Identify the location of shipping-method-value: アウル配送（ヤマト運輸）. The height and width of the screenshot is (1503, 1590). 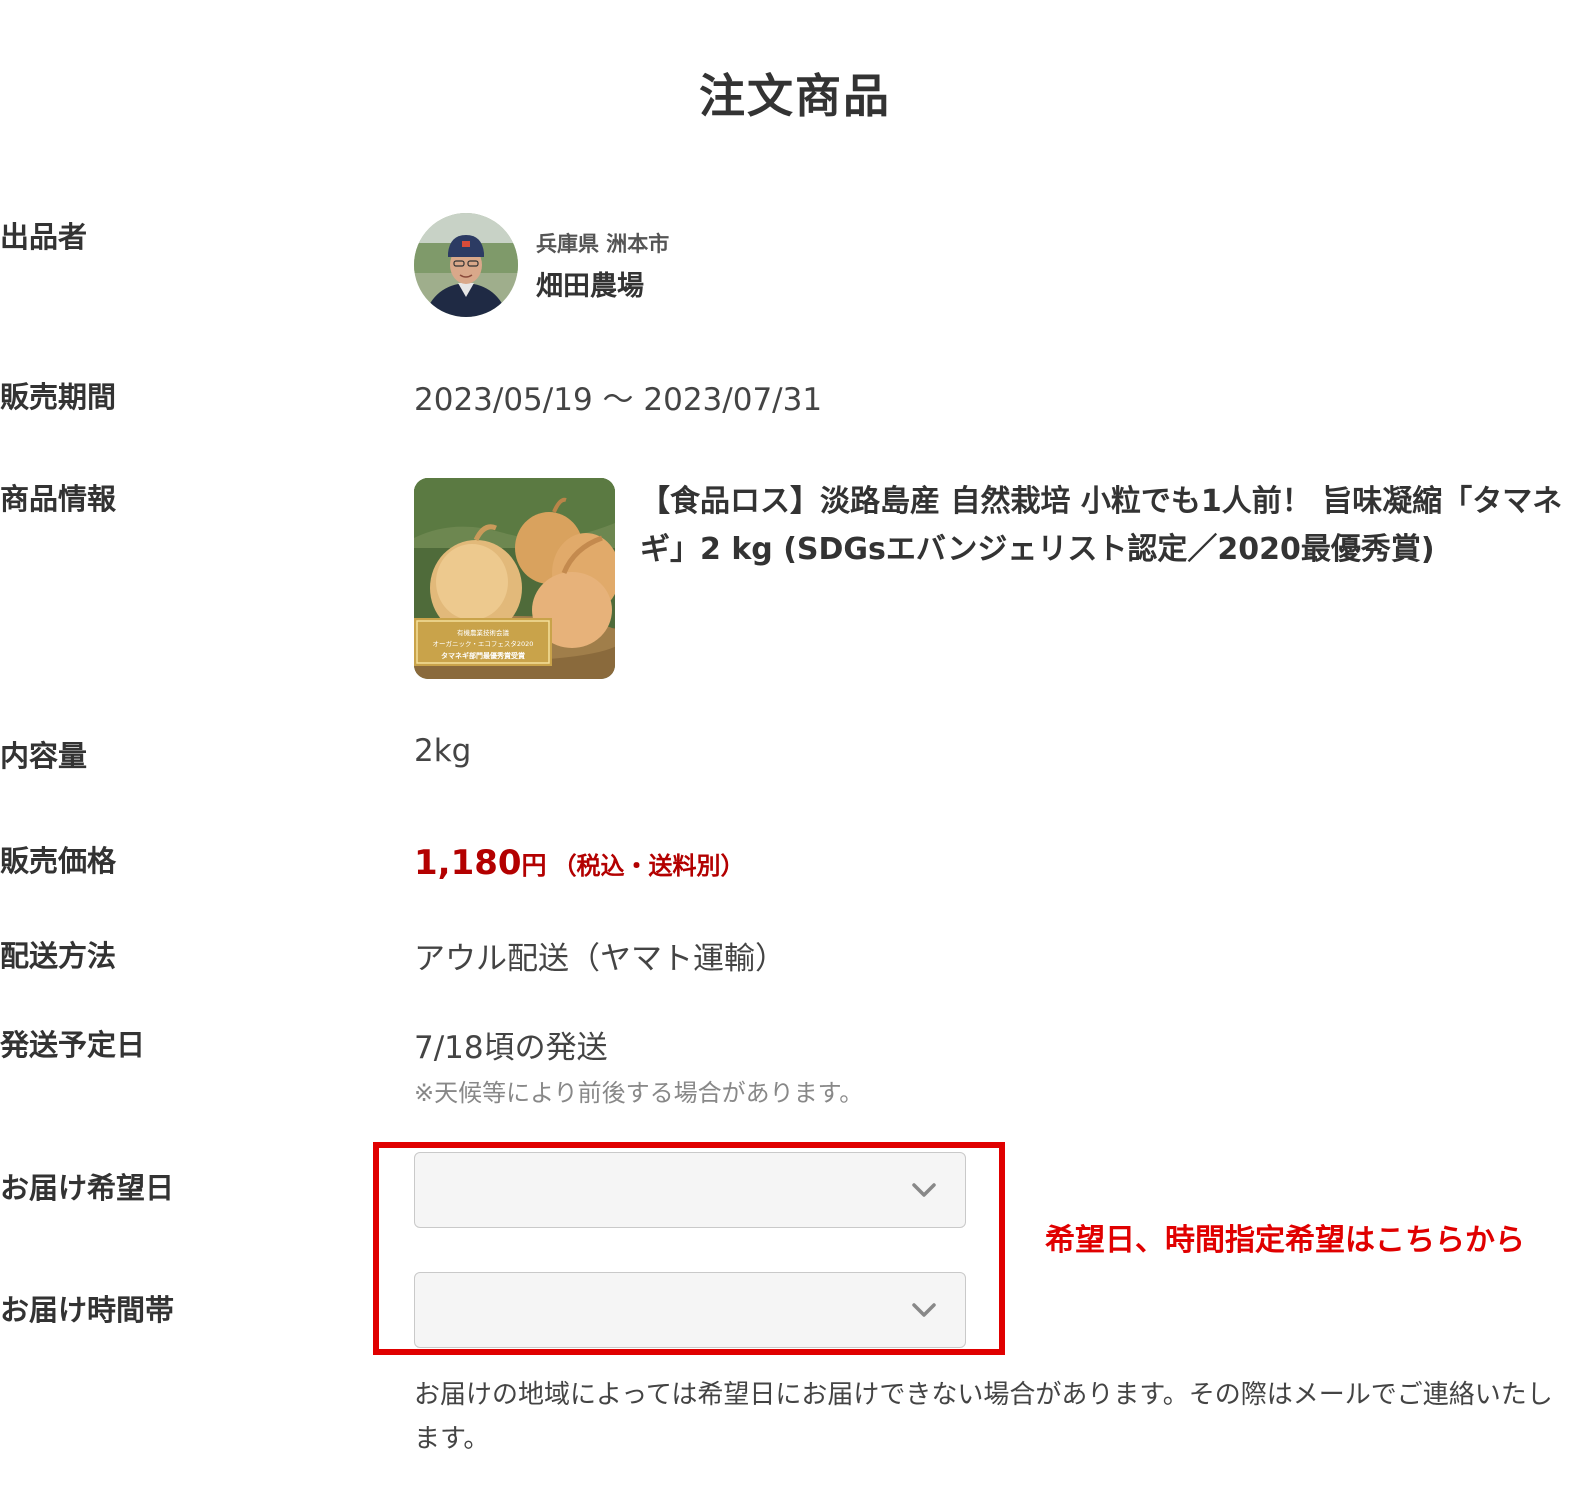
(600, 959).